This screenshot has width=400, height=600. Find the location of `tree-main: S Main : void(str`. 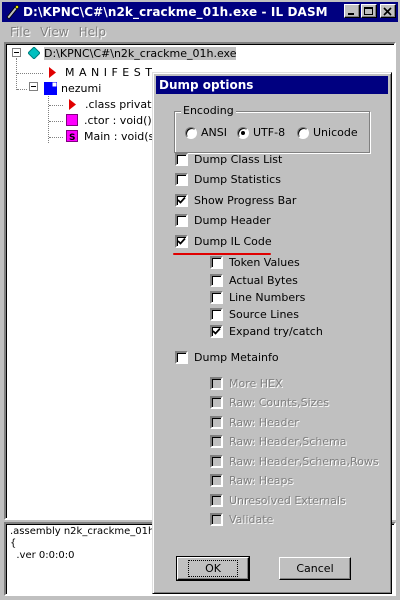

tree-main: S Main : void(str is located at coordinates (114, 136).